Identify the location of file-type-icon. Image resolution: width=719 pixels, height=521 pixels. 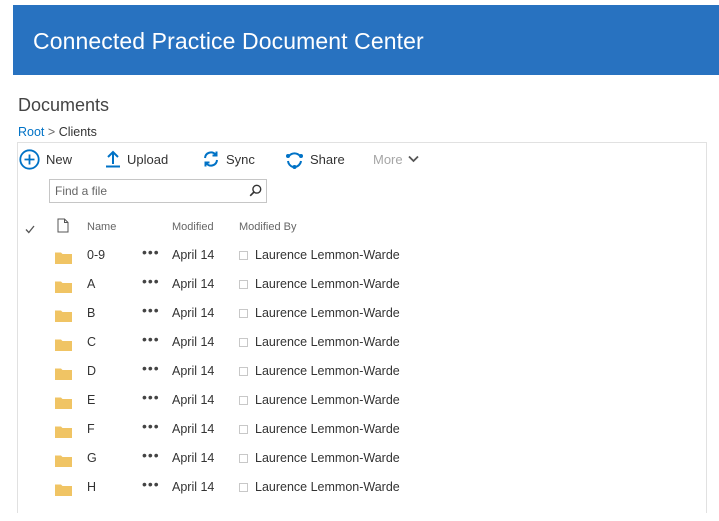
(63, 228).